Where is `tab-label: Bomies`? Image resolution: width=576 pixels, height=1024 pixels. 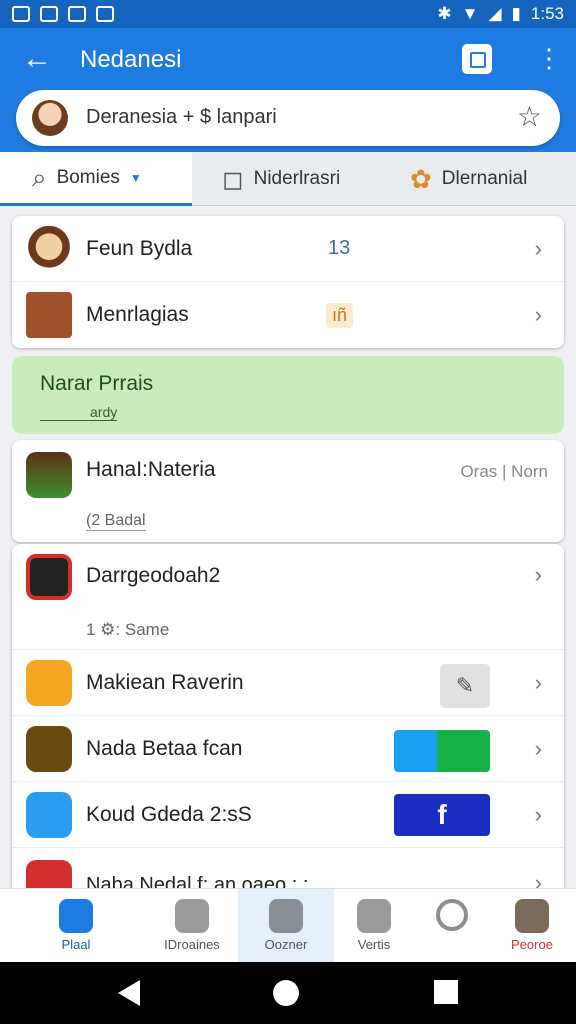
tab-label: Bomies is located at coordinates (88, 177).